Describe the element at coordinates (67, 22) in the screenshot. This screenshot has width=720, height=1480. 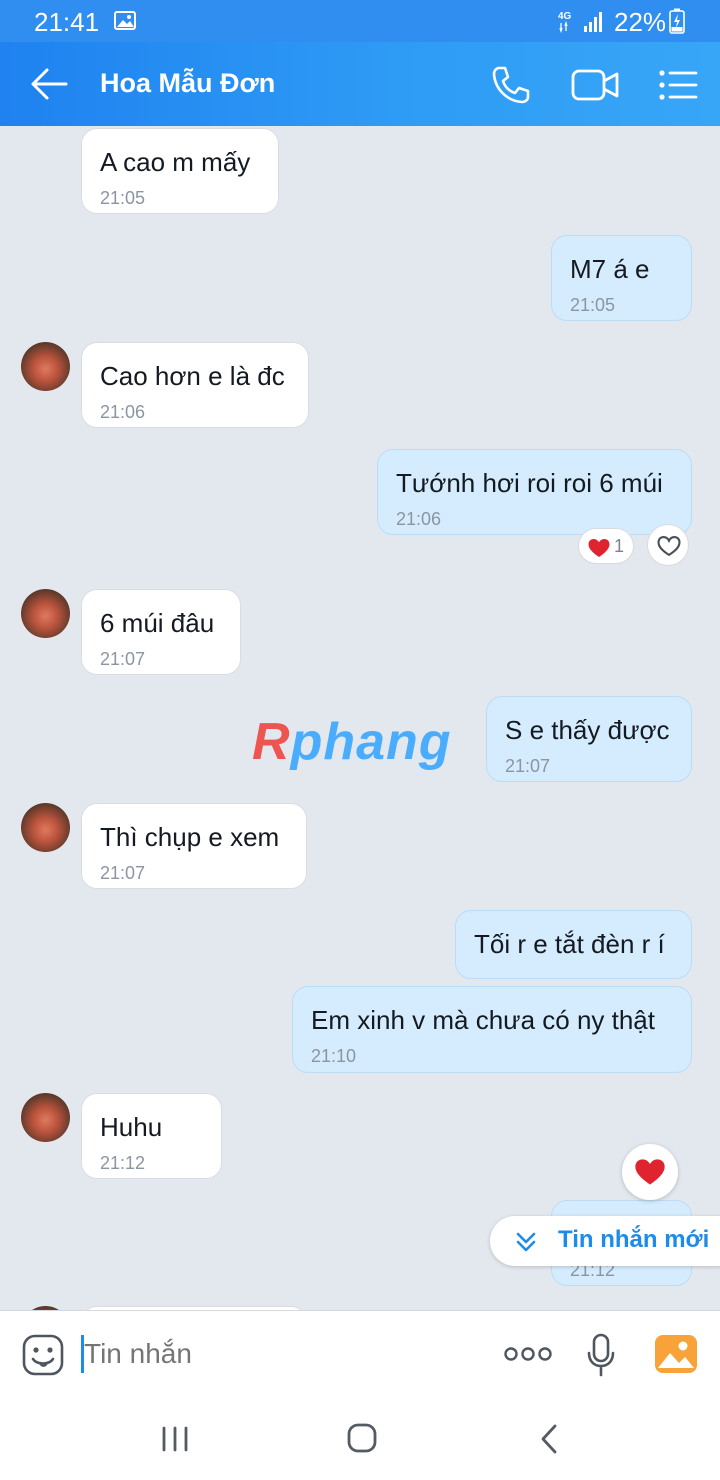
I see `status-time: 21:41` at that location.